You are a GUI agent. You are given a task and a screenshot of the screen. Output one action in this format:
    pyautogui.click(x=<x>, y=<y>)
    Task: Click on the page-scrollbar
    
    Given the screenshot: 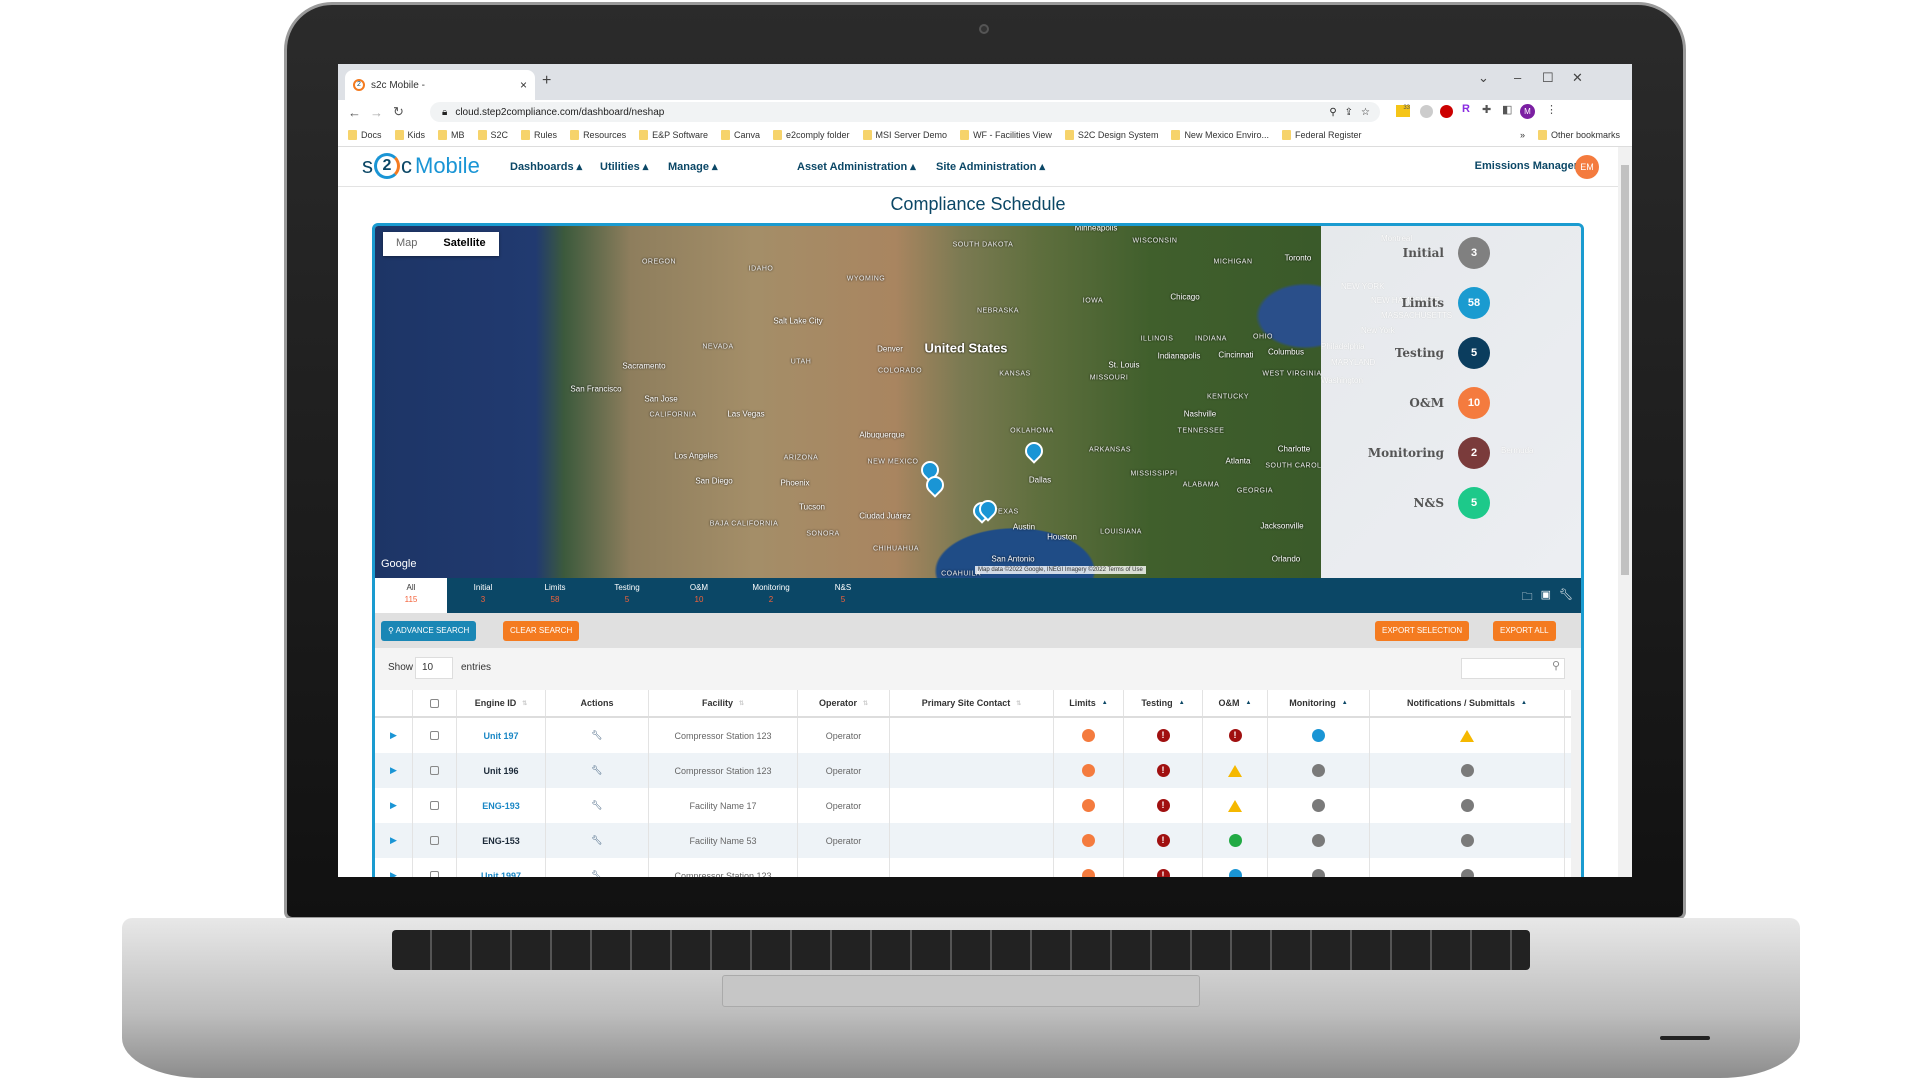 What is the action you would take?
    pyautogui.click(x=1625, y=512)
    